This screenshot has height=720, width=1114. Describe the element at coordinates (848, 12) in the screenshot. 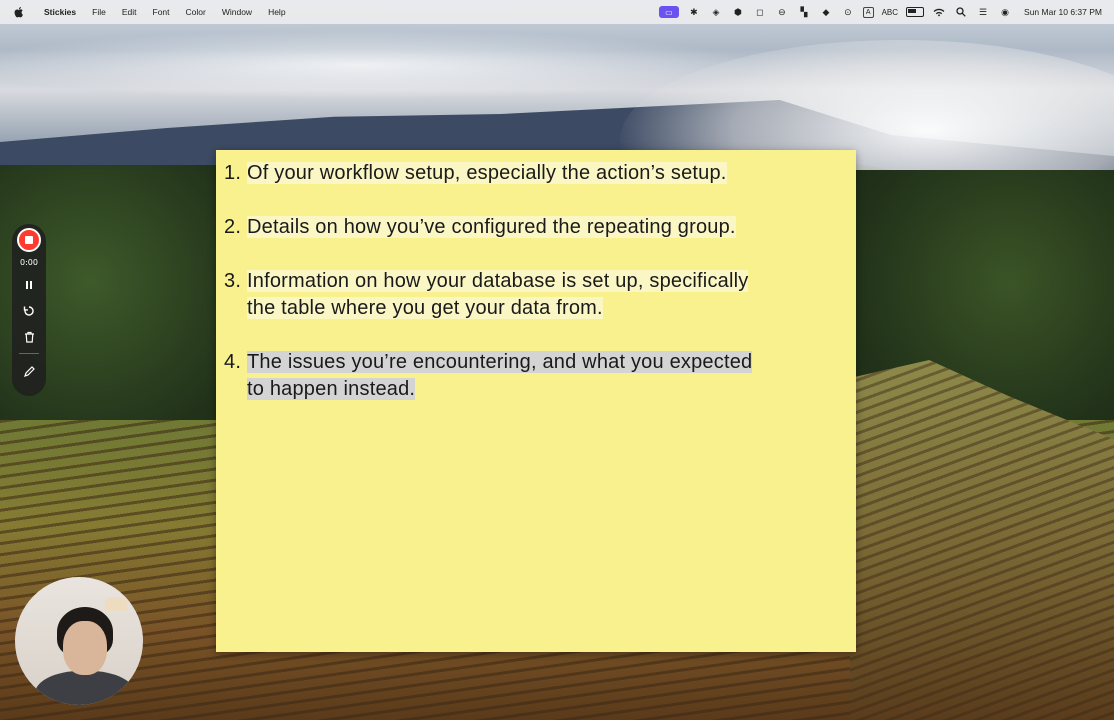

I see `play-circle-icon: ⊙` at that location.